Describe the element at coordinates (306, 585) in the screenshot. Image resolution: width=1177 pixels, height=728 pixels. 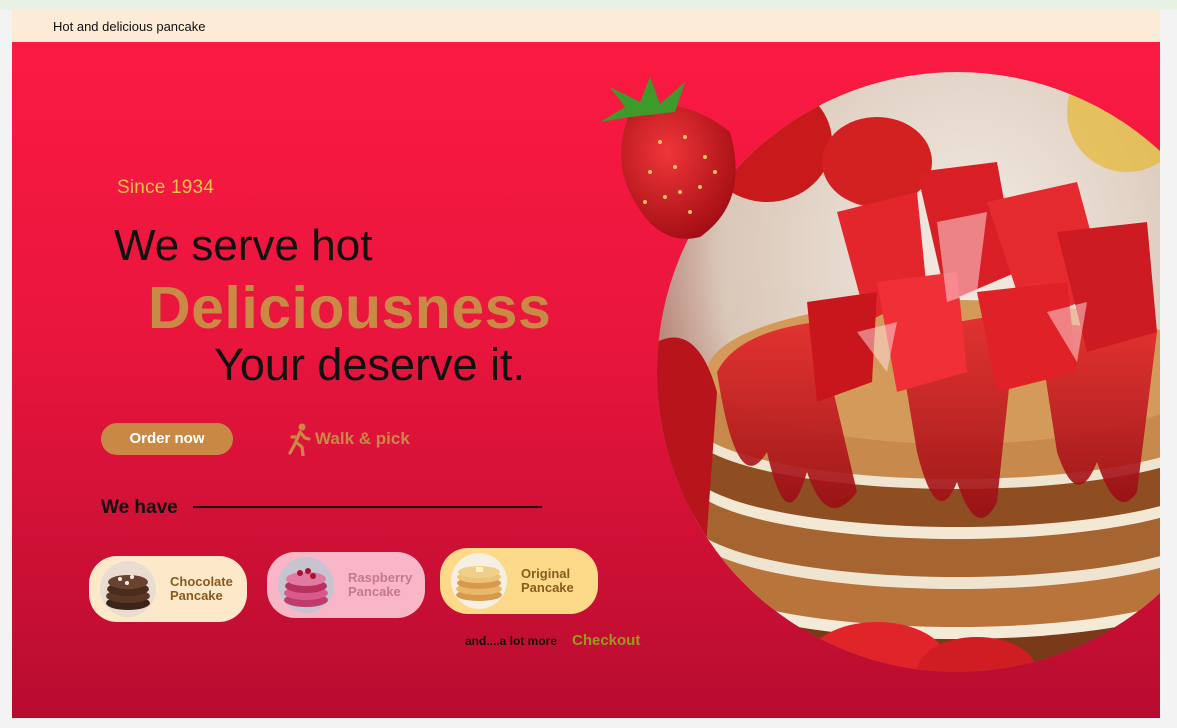
I see `raspberry-pancake-thumbnail` at that location.